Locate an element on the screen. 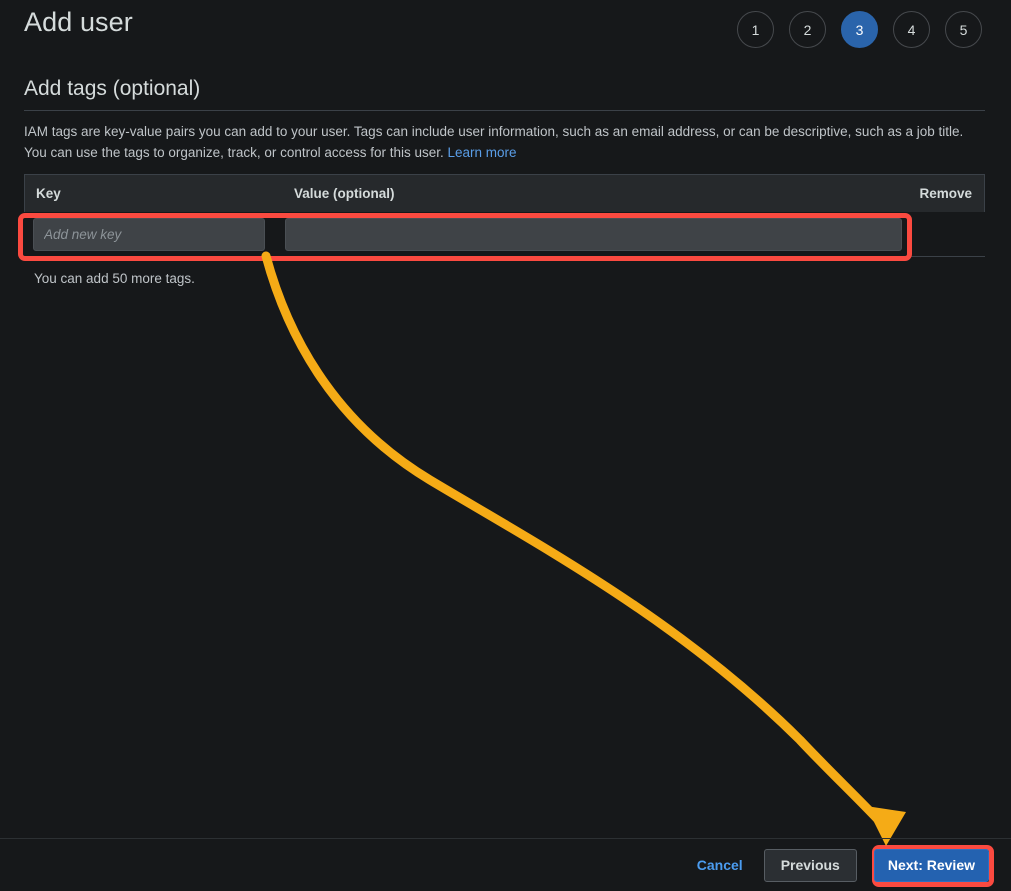 The height and width of the screenshot is (891, 1011). table-row is located at coordinates (504, 234).